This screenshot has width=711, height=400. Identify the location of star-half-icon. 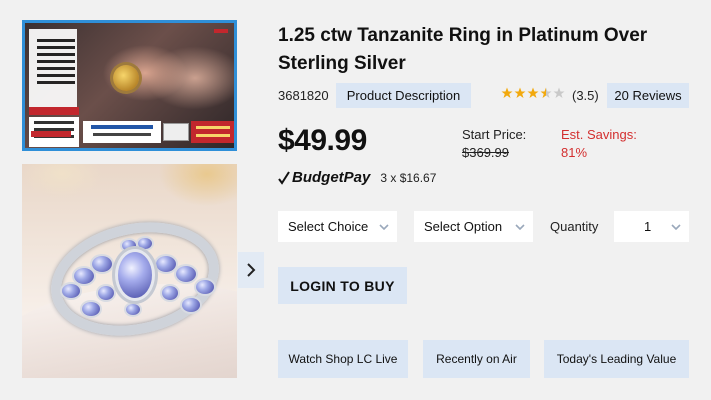
(546, 92).